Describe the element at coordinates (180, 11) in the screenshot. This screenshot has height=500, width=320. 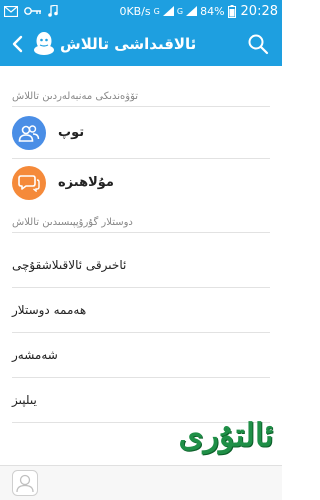
I see `signal-2-label: G` at that location.